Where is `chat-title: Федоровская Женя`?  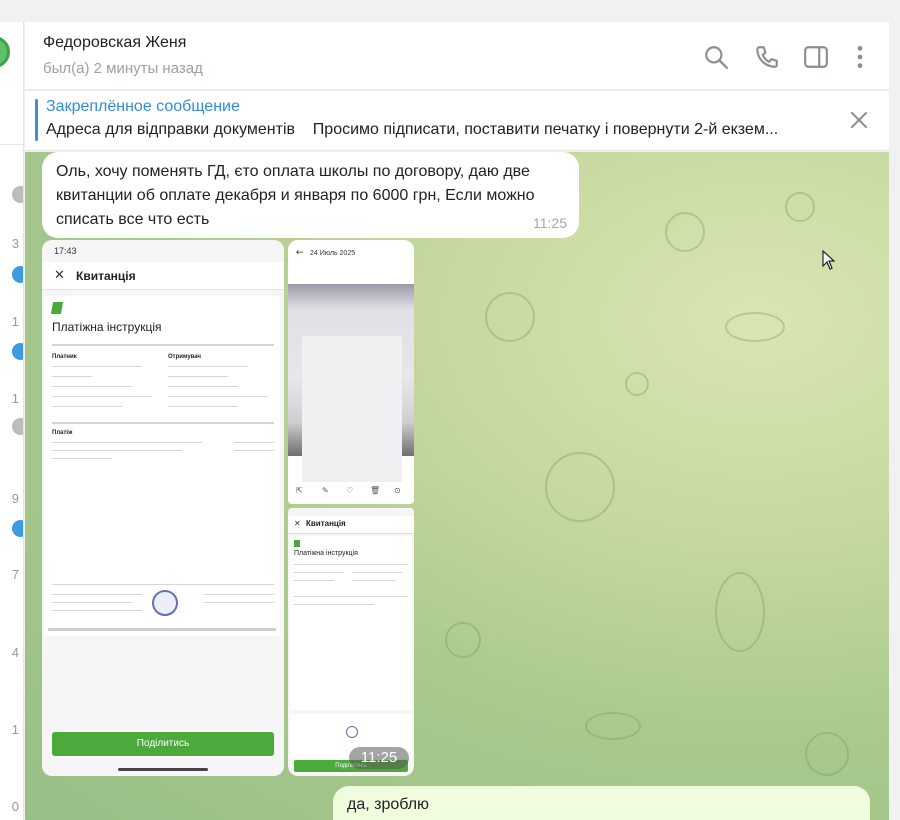
chat-title: Федоровская Женя is located at coordinates (114, 43).